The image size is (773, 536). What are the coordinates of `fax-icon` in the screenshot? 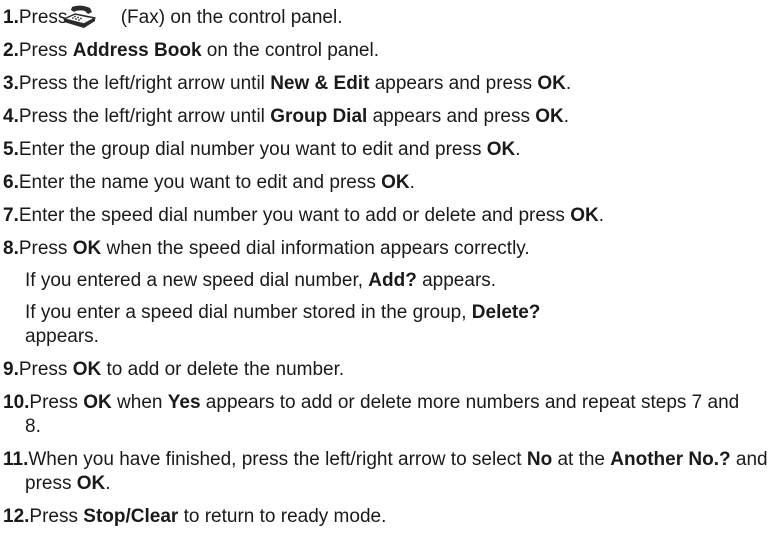 It's located at (90, 17).